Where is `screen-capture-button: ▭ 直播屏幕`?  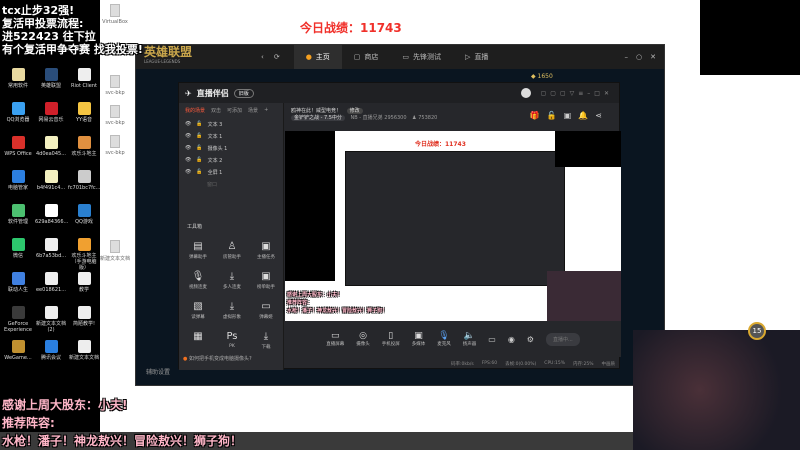
screen-capture-button: ▭ 直播屏幕 is located at coordinates (335, 339).